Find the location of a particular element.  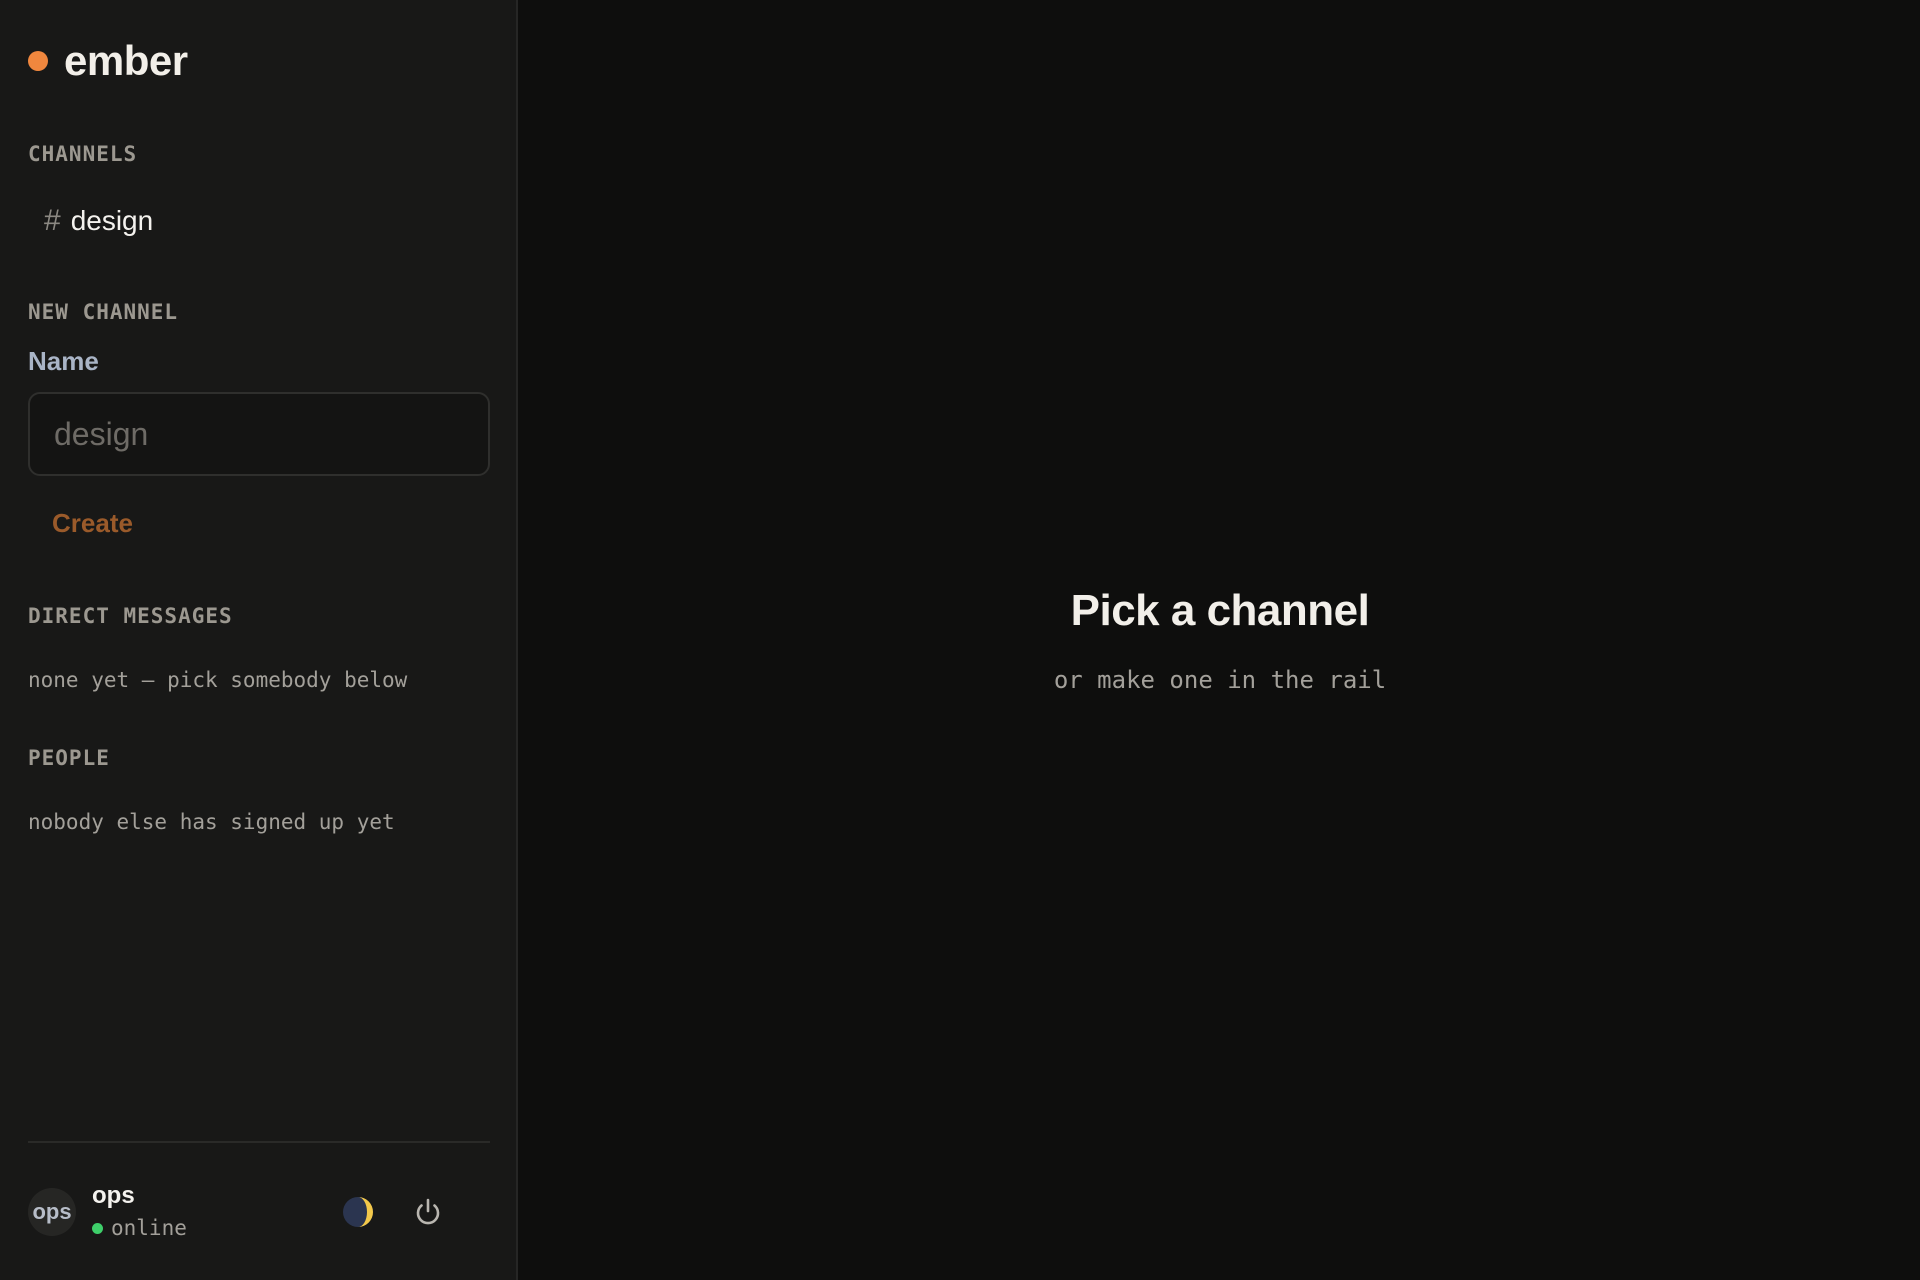

channel-name: design is located at coordinates (112, 220).